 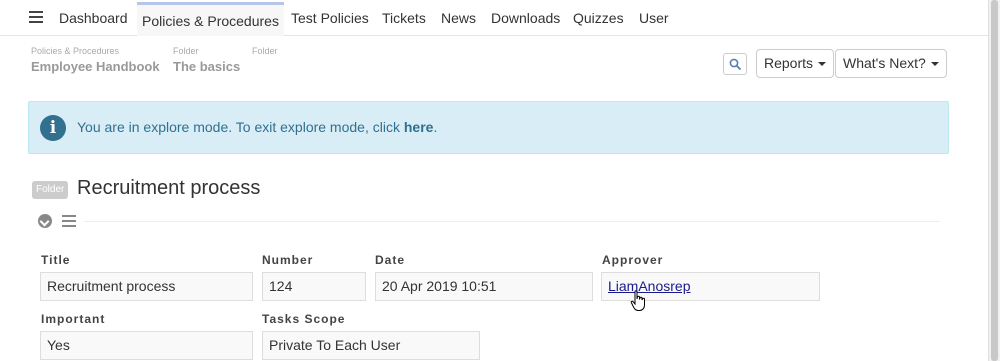 I want to click on list-menu-icon, so click(x=69, y=221).